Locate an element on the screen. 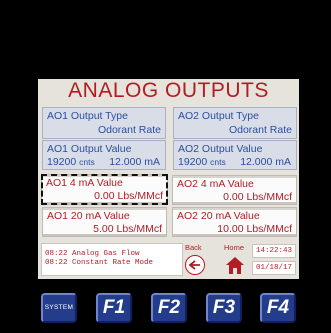  ao2-20ma-value-tile: AO2 20 mA Value 10.00 Lbs/MMcf is located at coordinates (234, 222).